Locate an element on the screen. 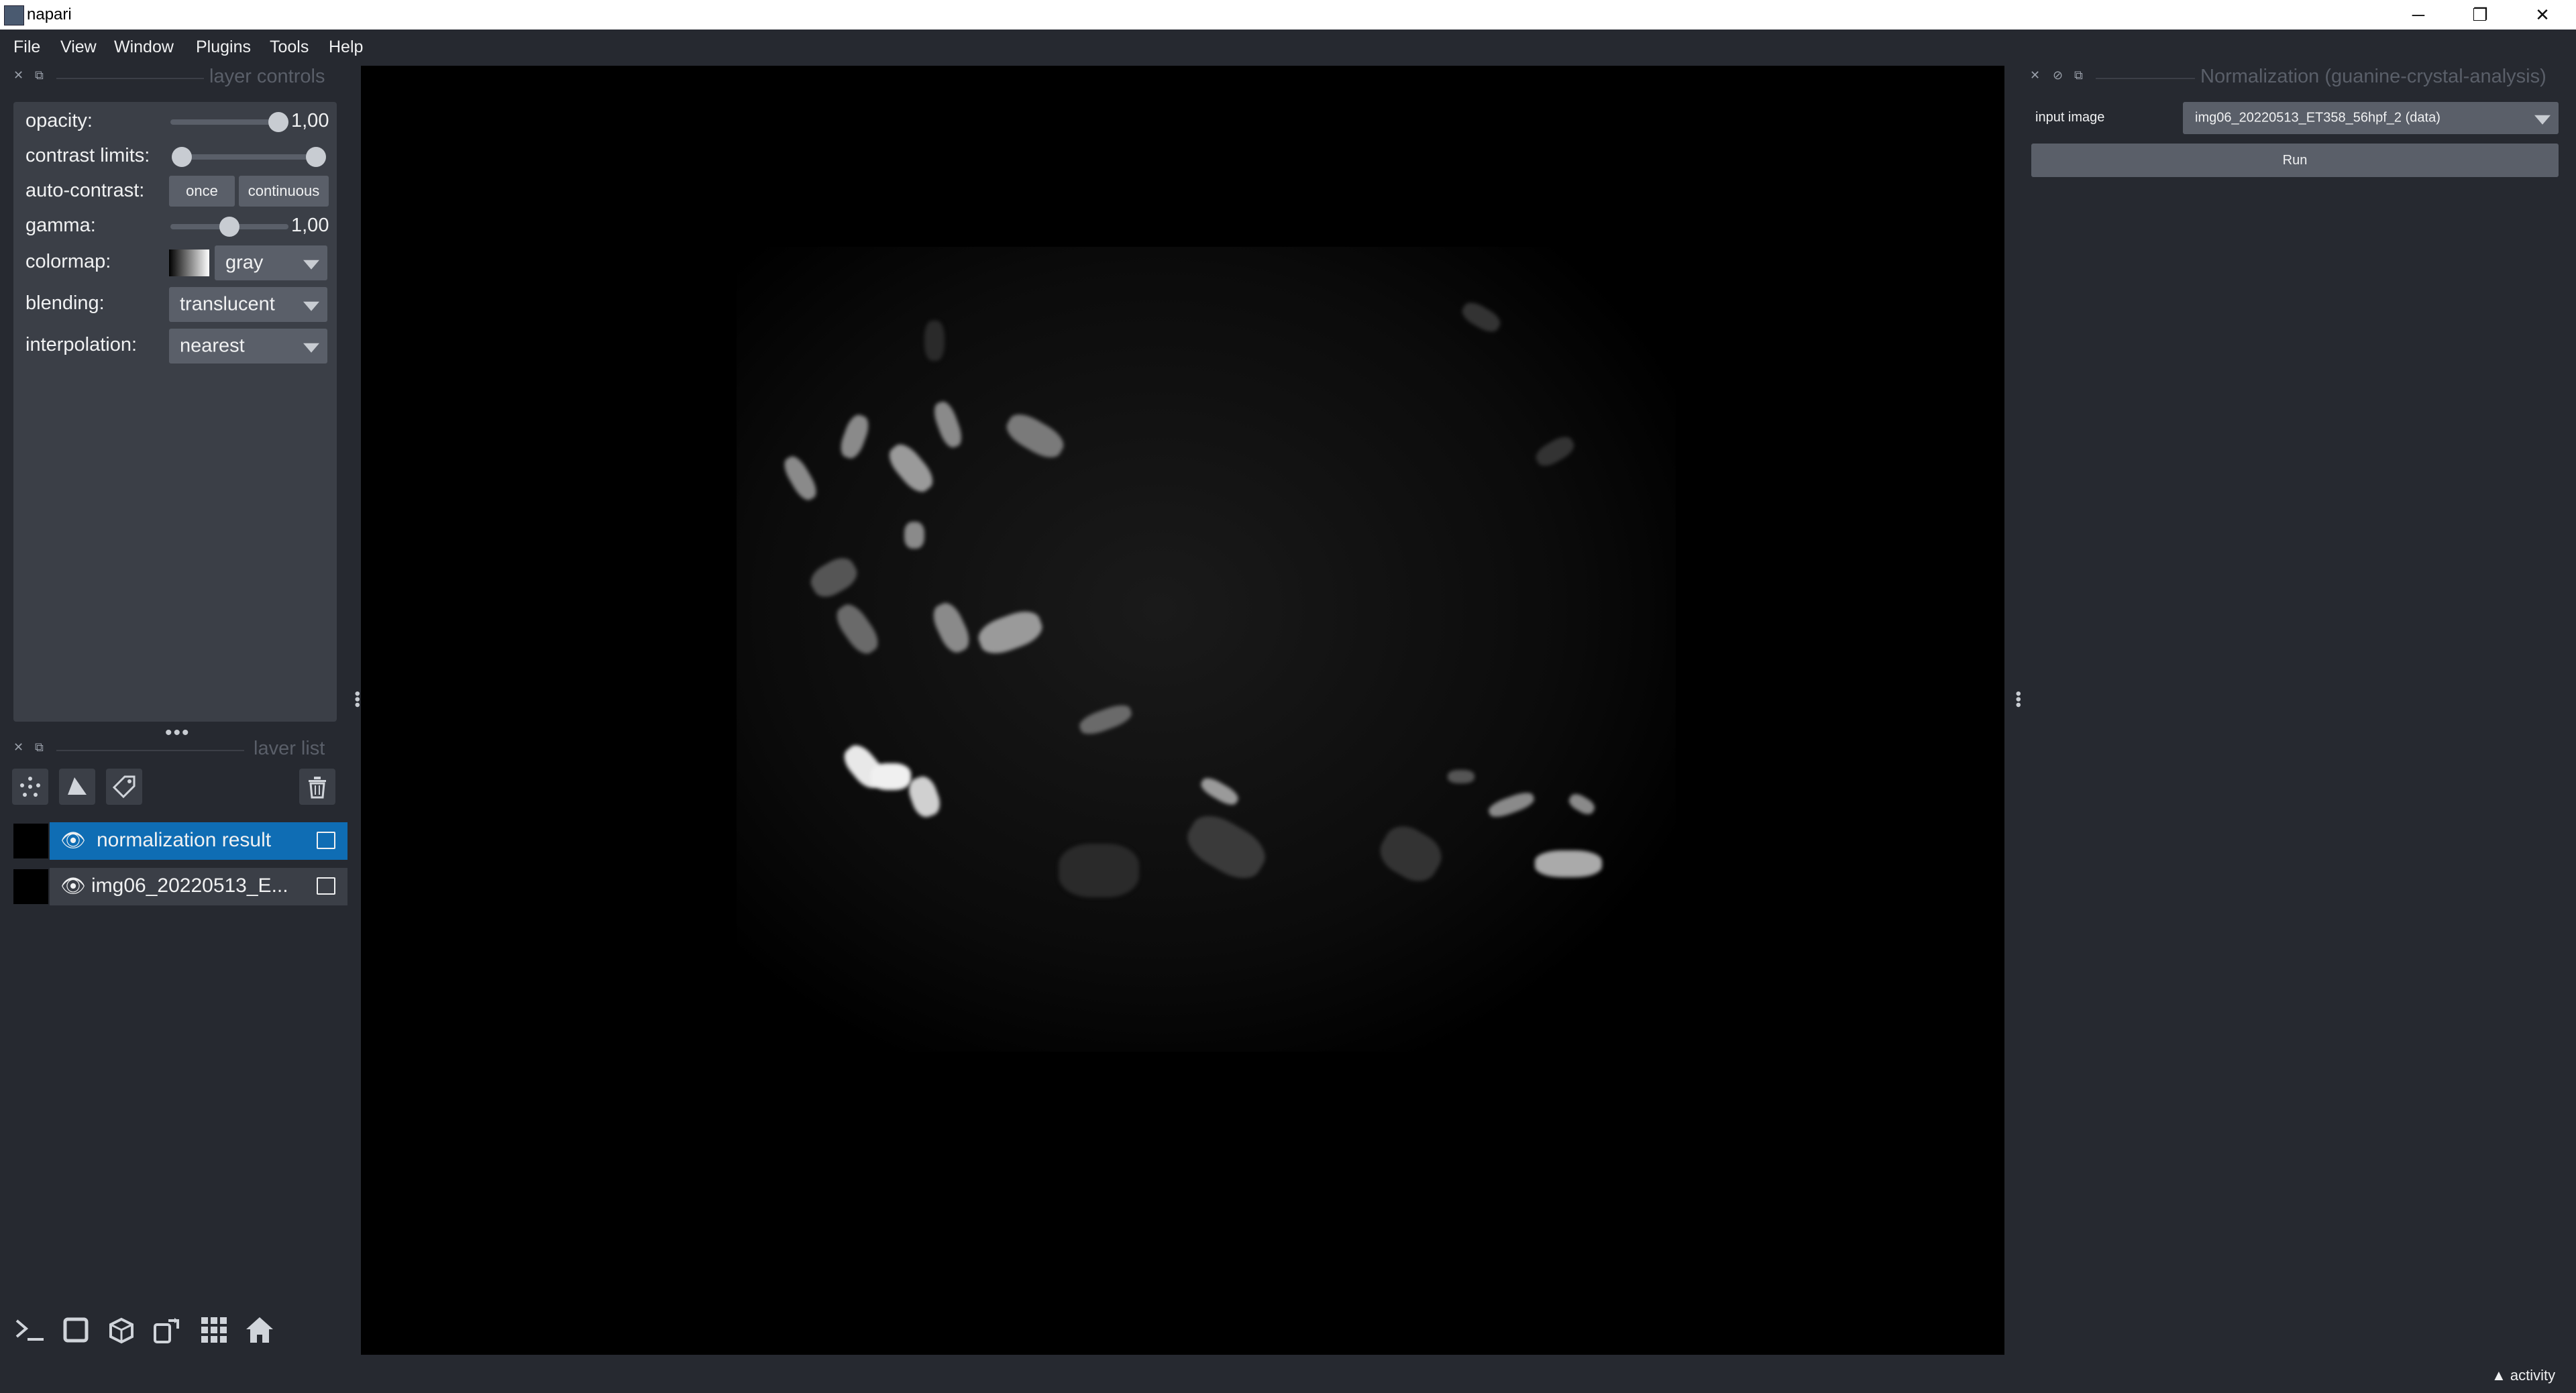 This screenshot has height=1393, width=2576. contrast-min-handle is located at coordinates (182, 157).